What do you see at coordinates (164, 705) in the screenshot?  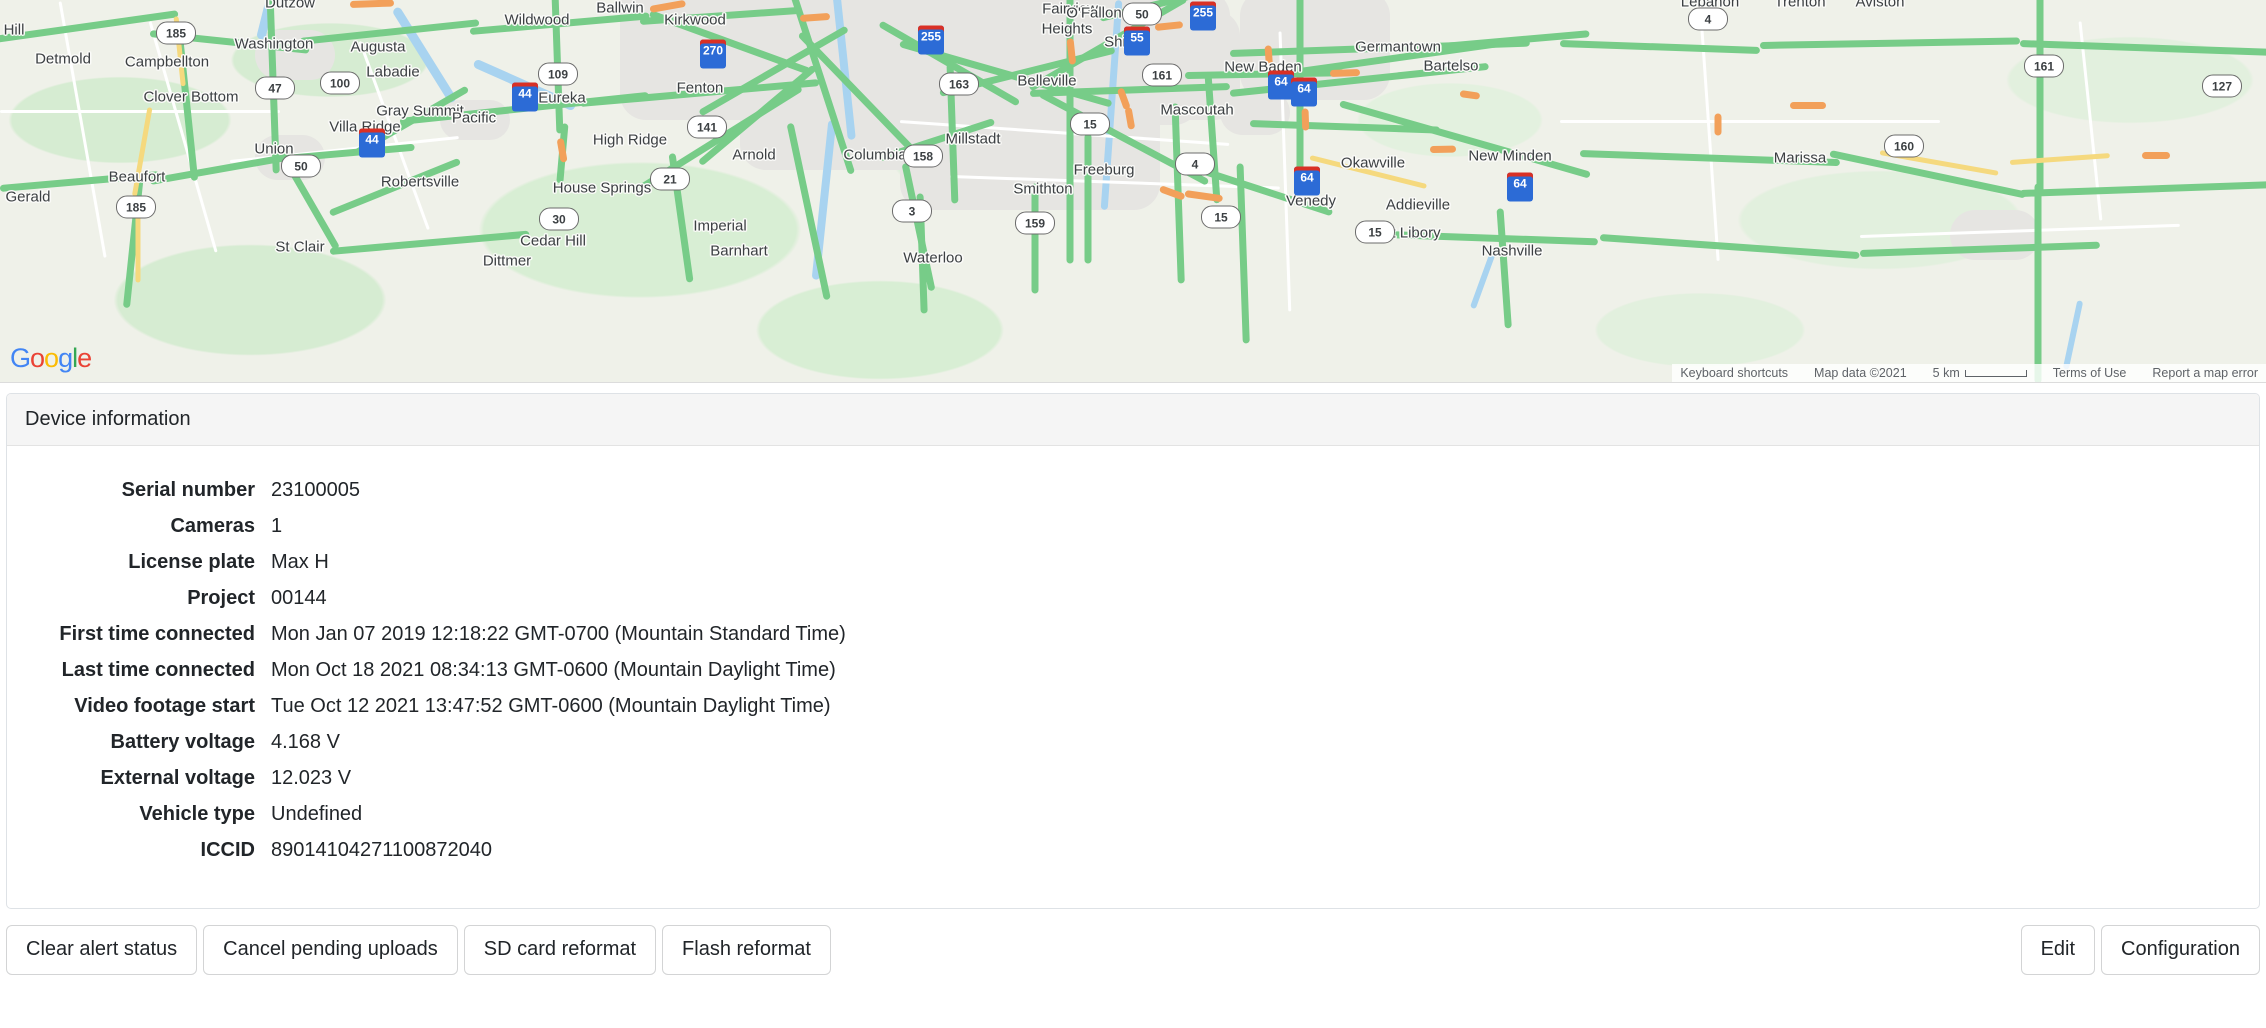 I see `device-info-label: Video footage start` at bounding box center [164, 705].